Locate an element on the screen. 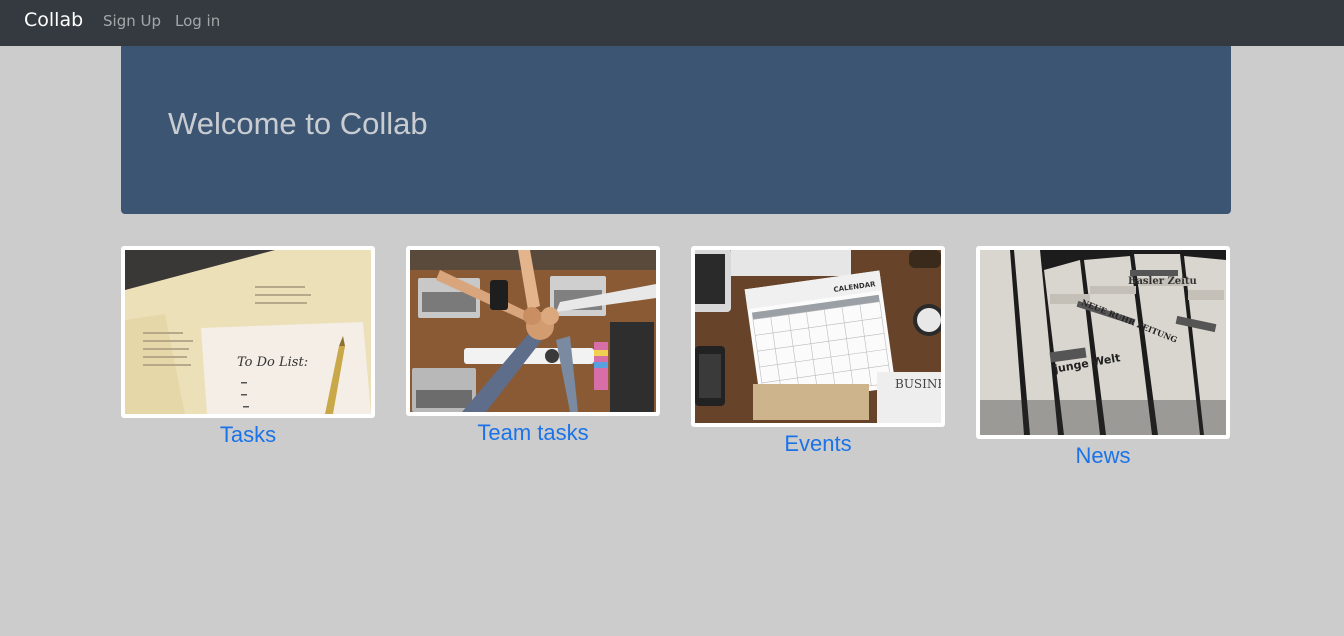 The height and width of the screenshot is (636, 1344). login-link: Log in is located at coordinates (197, 21).